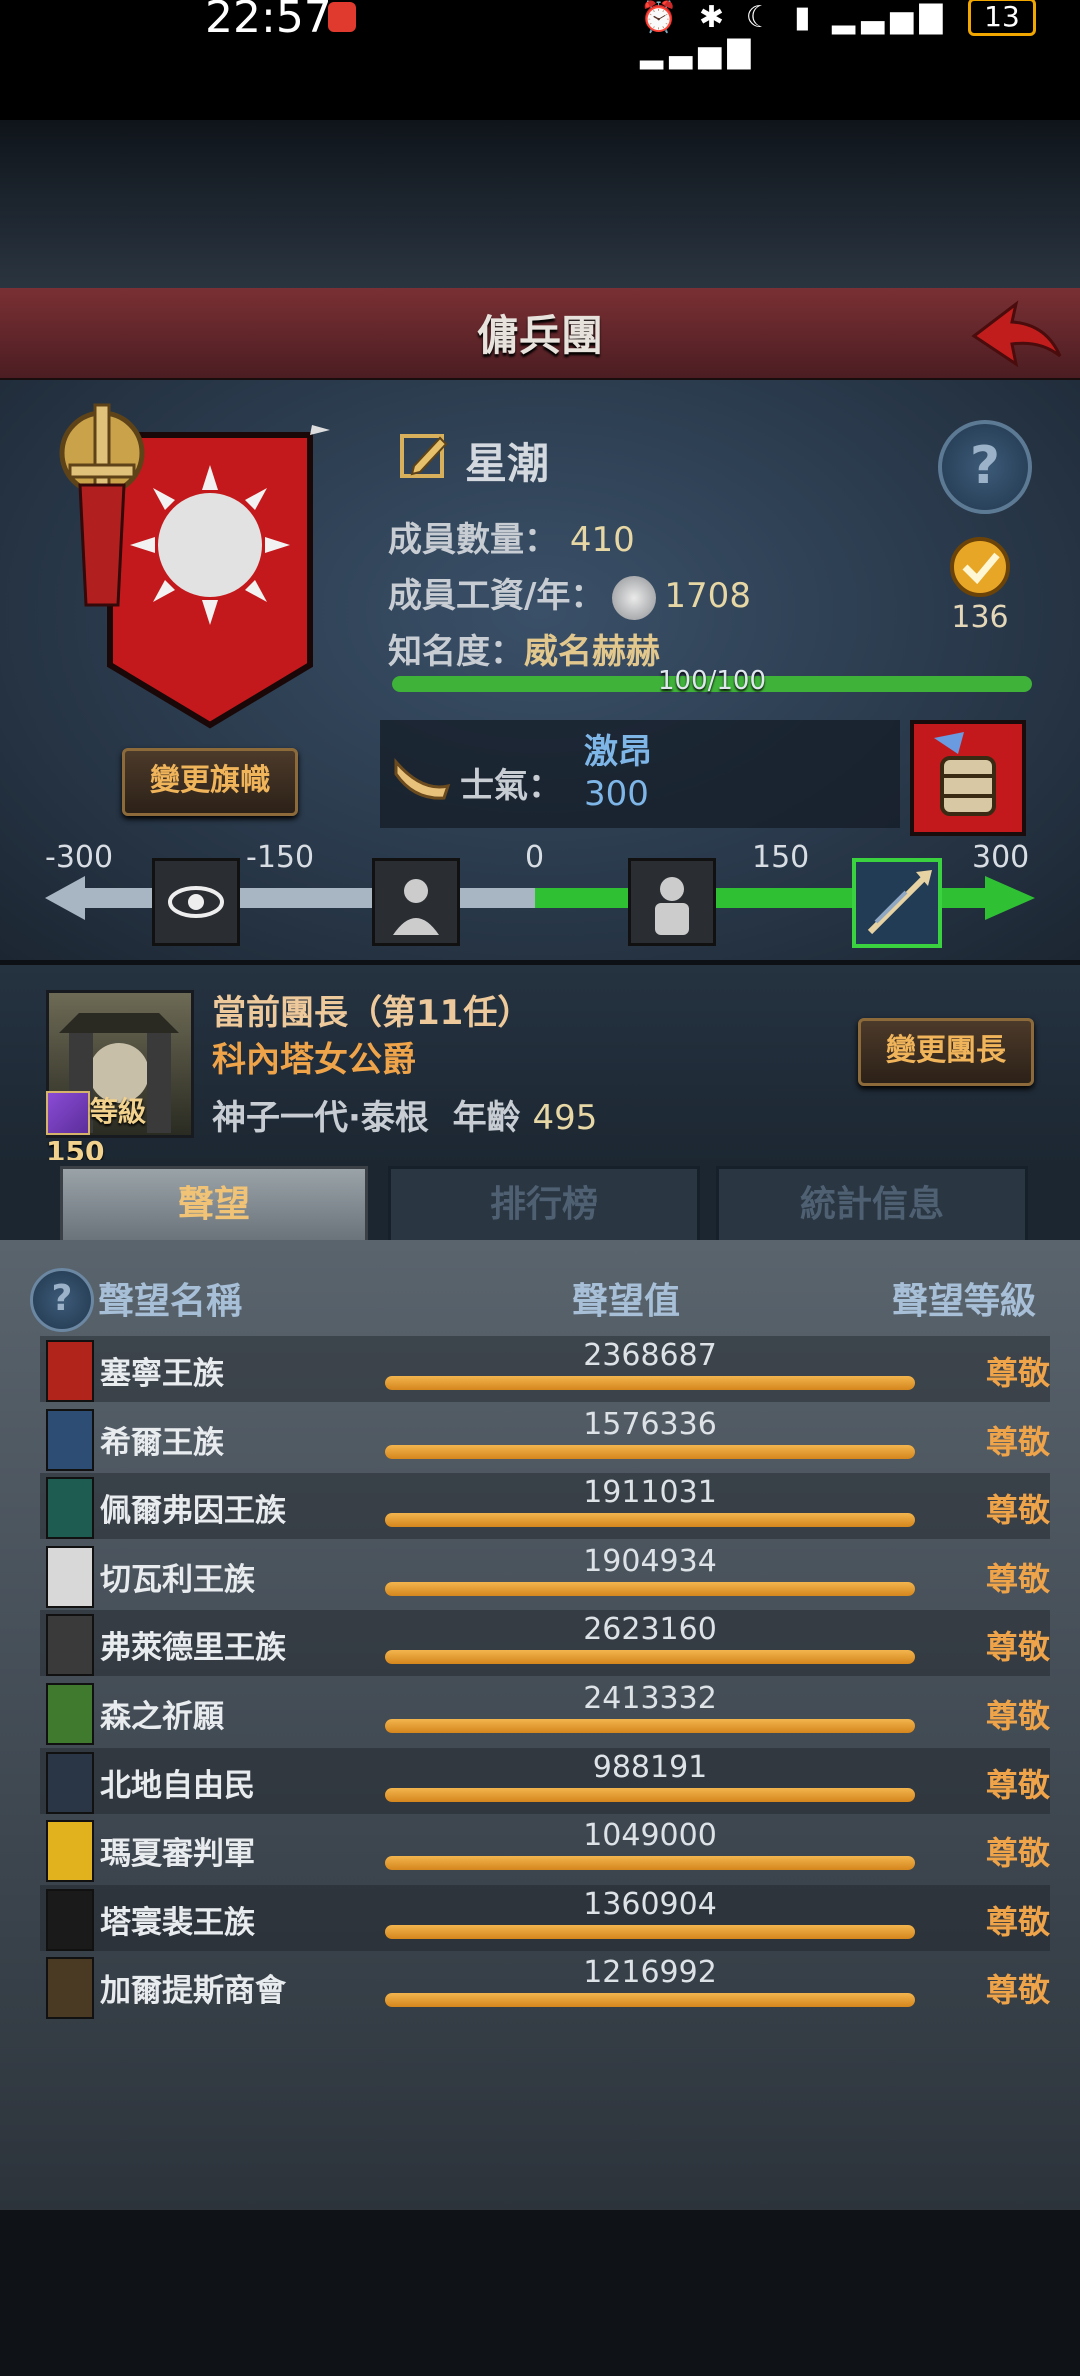 The height and width of the screenshot is (2376, 1080). I want to click on scale-tick-300: 300, so click(1001, 857).